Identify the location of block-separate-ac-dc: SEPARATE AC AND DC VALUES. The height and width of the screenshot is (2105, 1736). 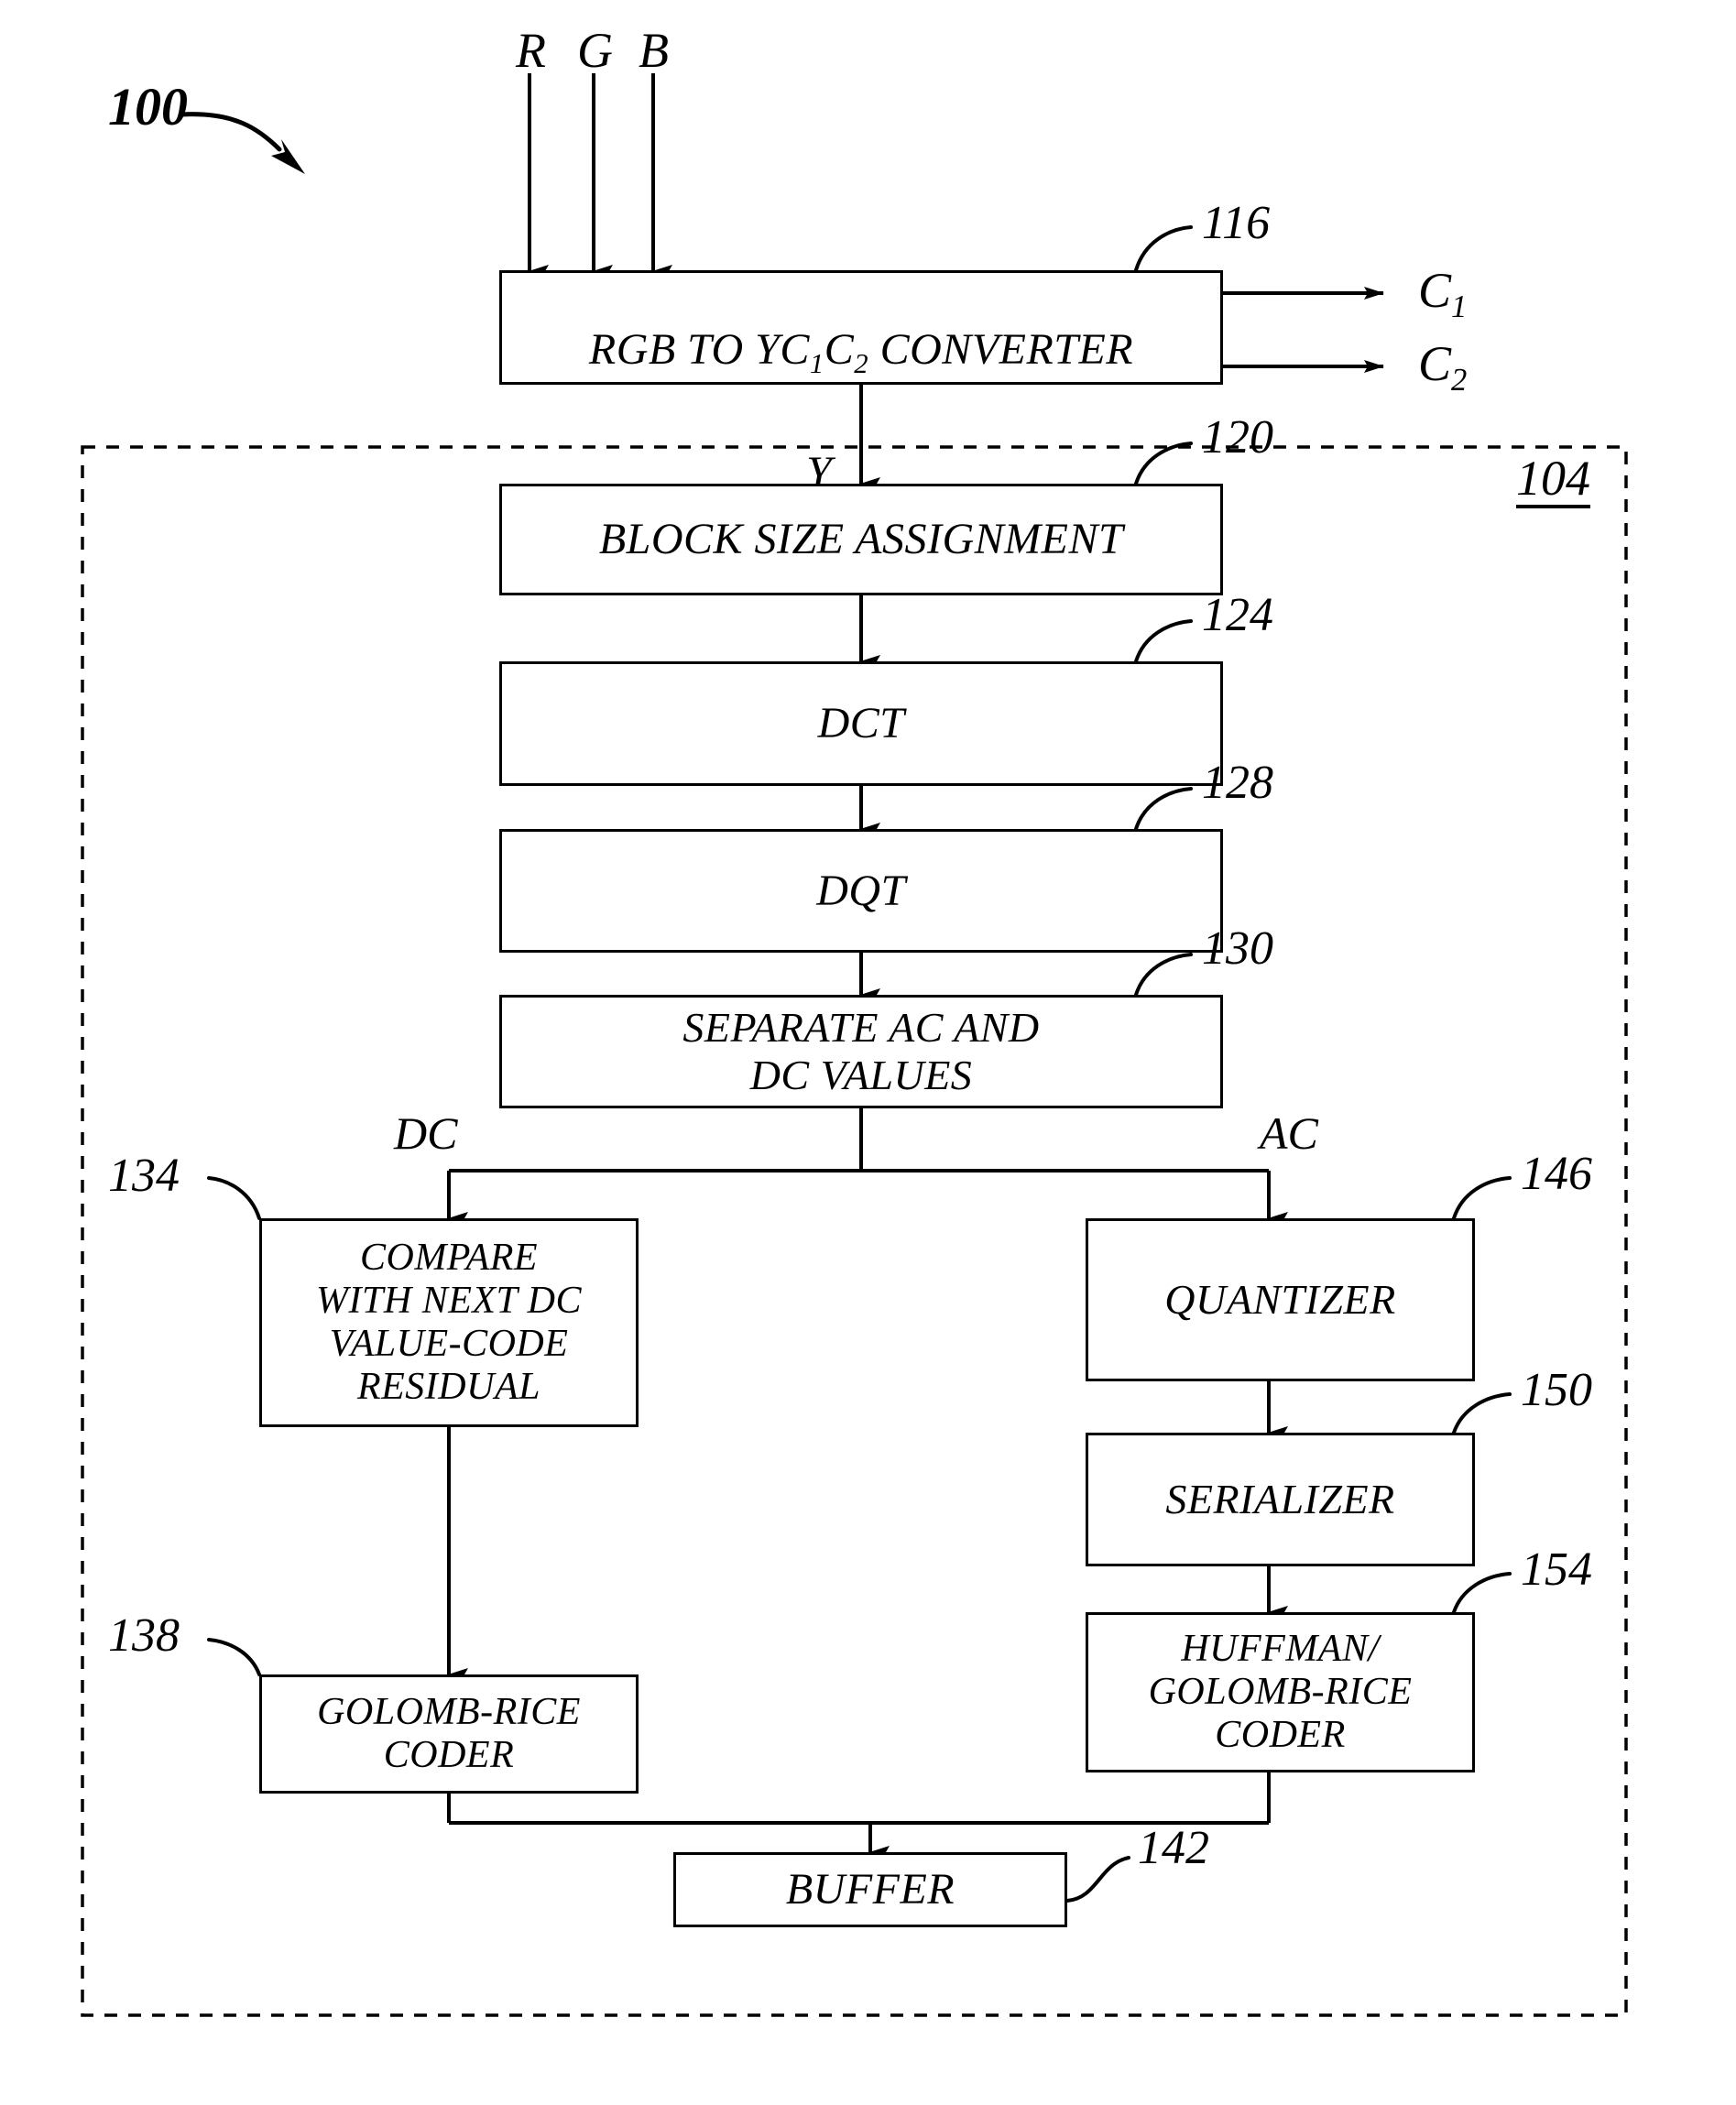
(861, 1051).